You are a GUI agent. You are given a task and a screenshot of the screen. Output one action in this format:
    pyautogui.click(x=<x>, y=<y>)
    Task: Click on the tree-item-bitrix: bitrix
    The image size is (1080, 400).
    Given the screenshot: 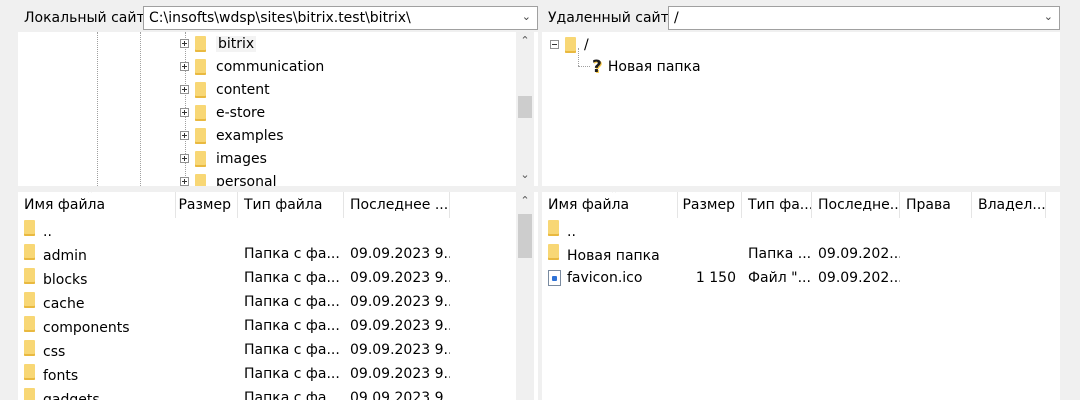 What is the action you would take?
    pyautogui.click(x=218, y=43)
    